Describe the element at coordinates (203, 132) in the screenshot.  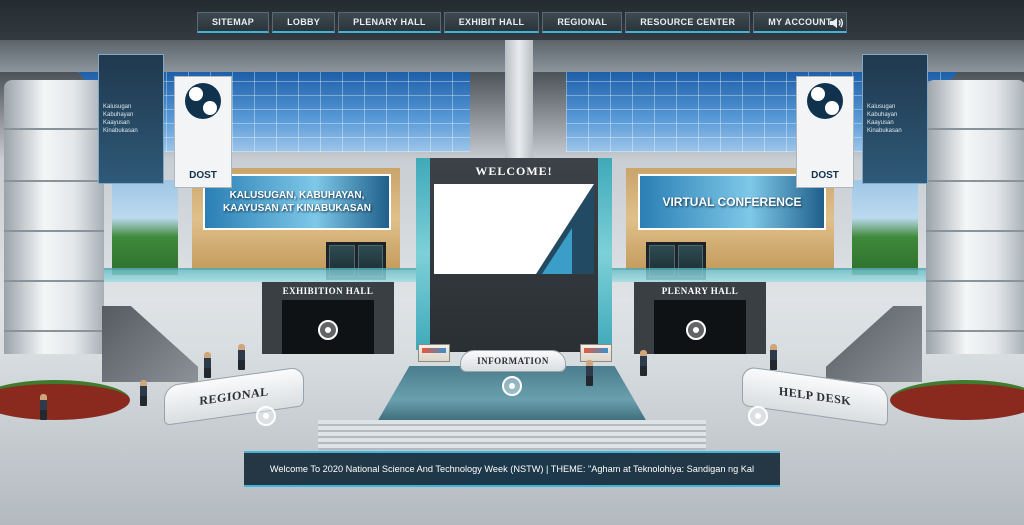
I see `dost-banner-left: DOST` at that location.